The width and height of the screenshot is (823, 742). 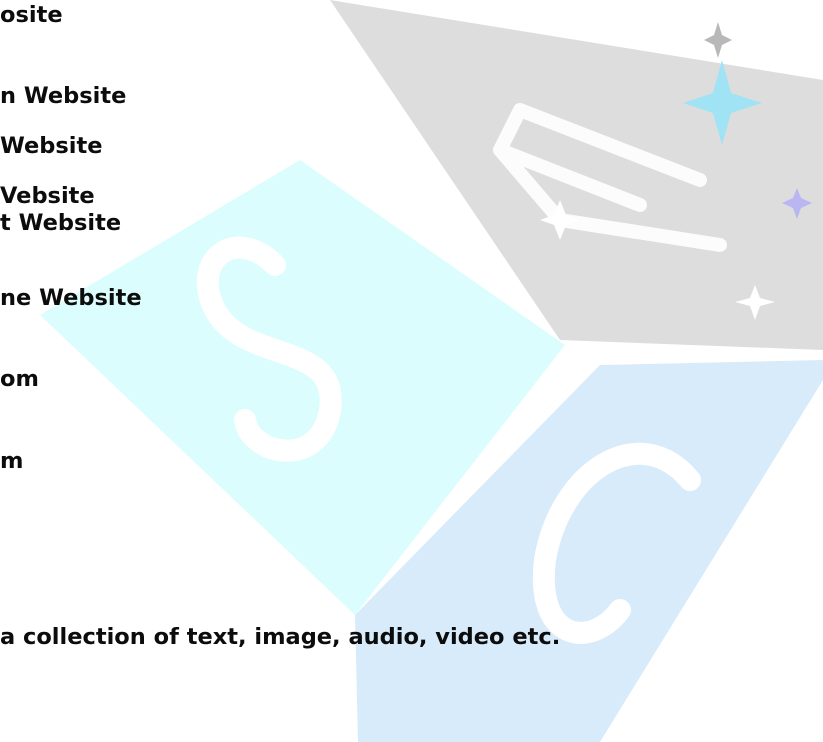 I want to click on text-line: n Website, so click(x=63, y=96).